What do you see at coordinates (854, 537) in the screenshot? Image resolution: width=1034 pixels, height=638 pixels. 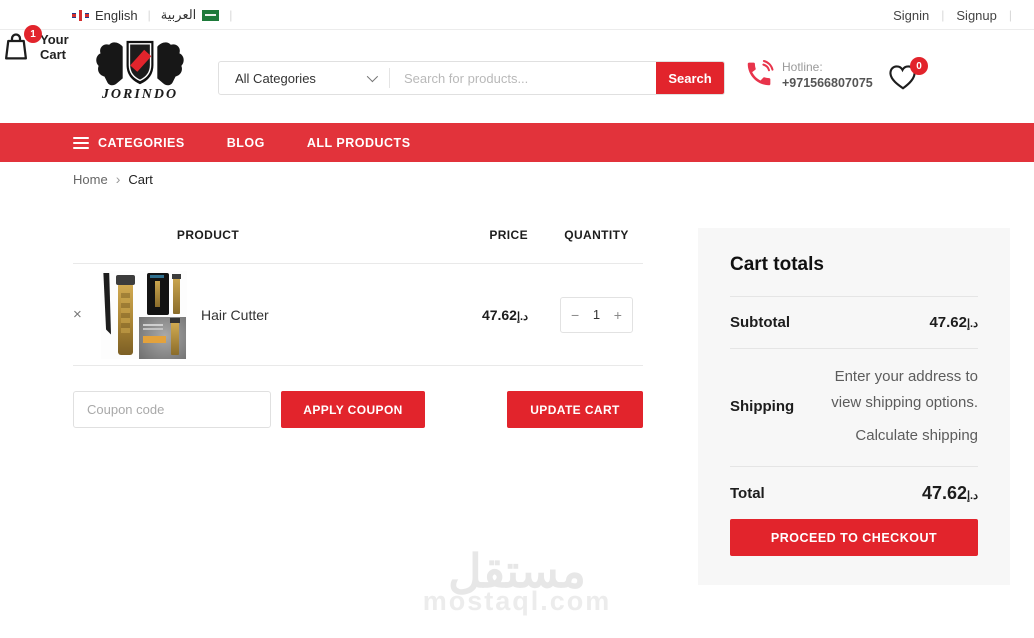 I see `proceed-to-checkout-button: PROCEED TO CHECKOUT` at bounding box center [854, 537].